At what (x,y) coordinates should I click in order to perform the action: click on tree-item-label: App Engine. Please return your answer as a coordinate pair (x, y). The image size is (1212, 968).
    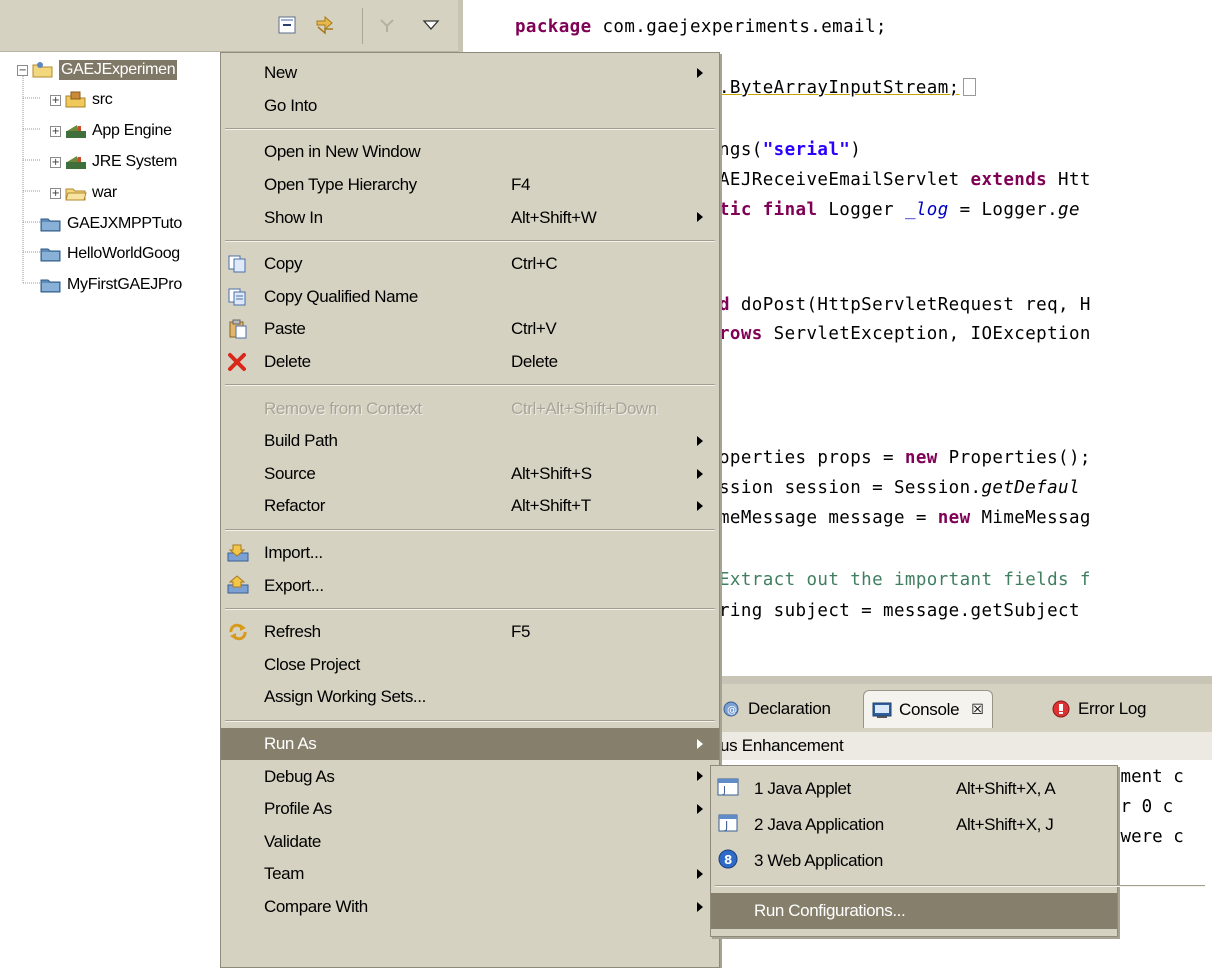
    Looking at the image, I should click on (132, 130).